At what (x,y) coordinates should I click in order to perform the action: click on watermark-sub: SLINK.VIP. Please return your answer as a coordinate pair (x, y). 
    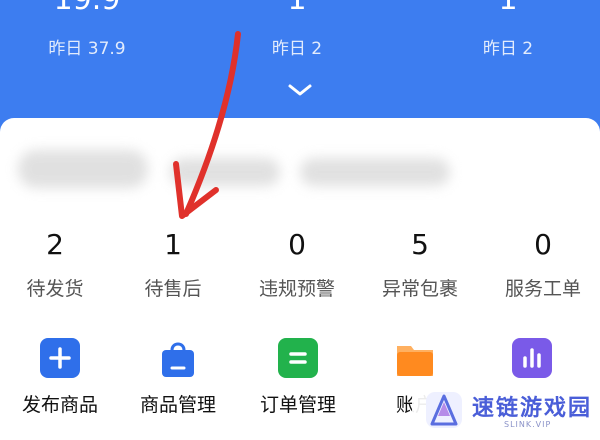
    Looking at the image, I should click on (528, 424).